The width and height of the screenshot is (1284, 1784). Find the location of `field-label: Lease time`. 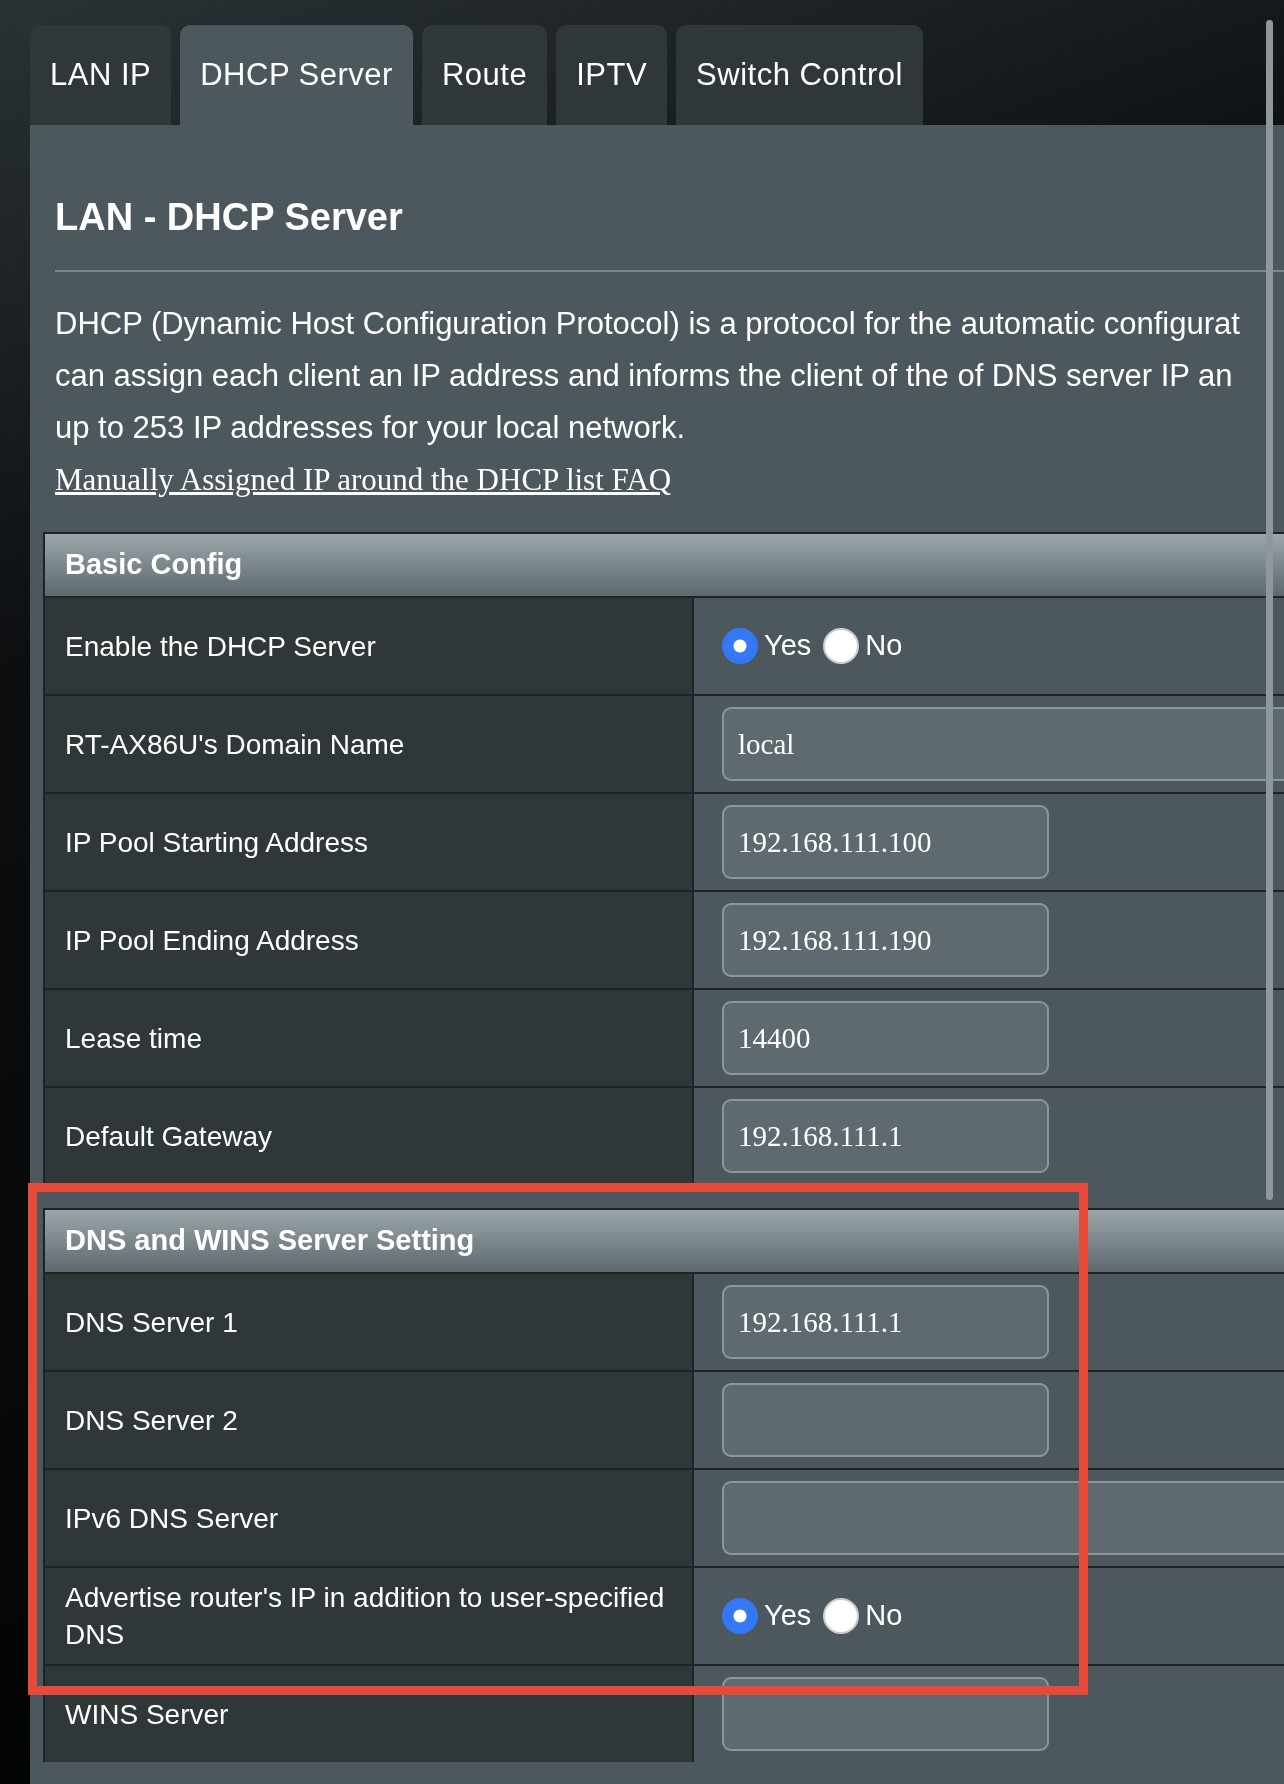

field-label: Lease time is located at coordinates (369, 1038).